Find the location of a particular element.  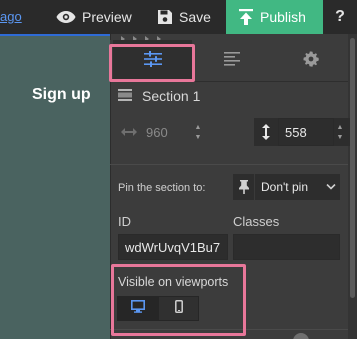

tab-layout is located at coordinates (231, 61).